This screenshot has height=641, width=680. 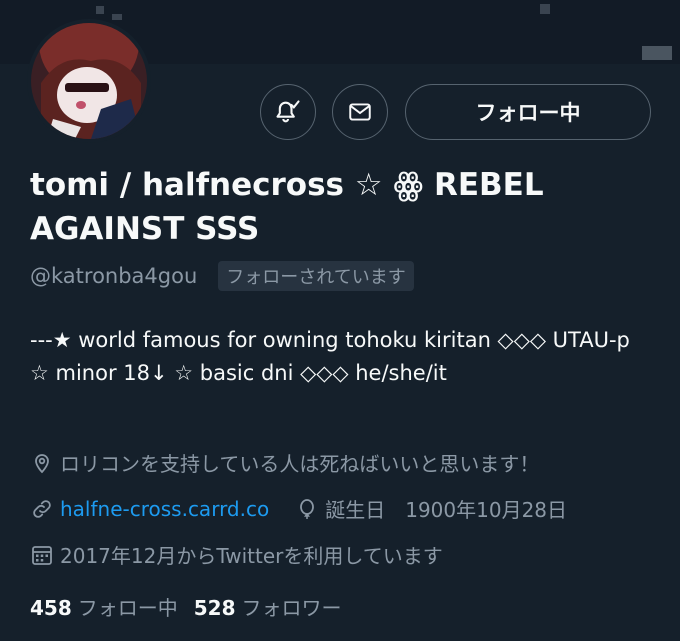 What do you see at coordinates (164, 509) in the screenshot?
I see `website-link: halfne-cross.carrd.co` at bounding box center [164, 509].